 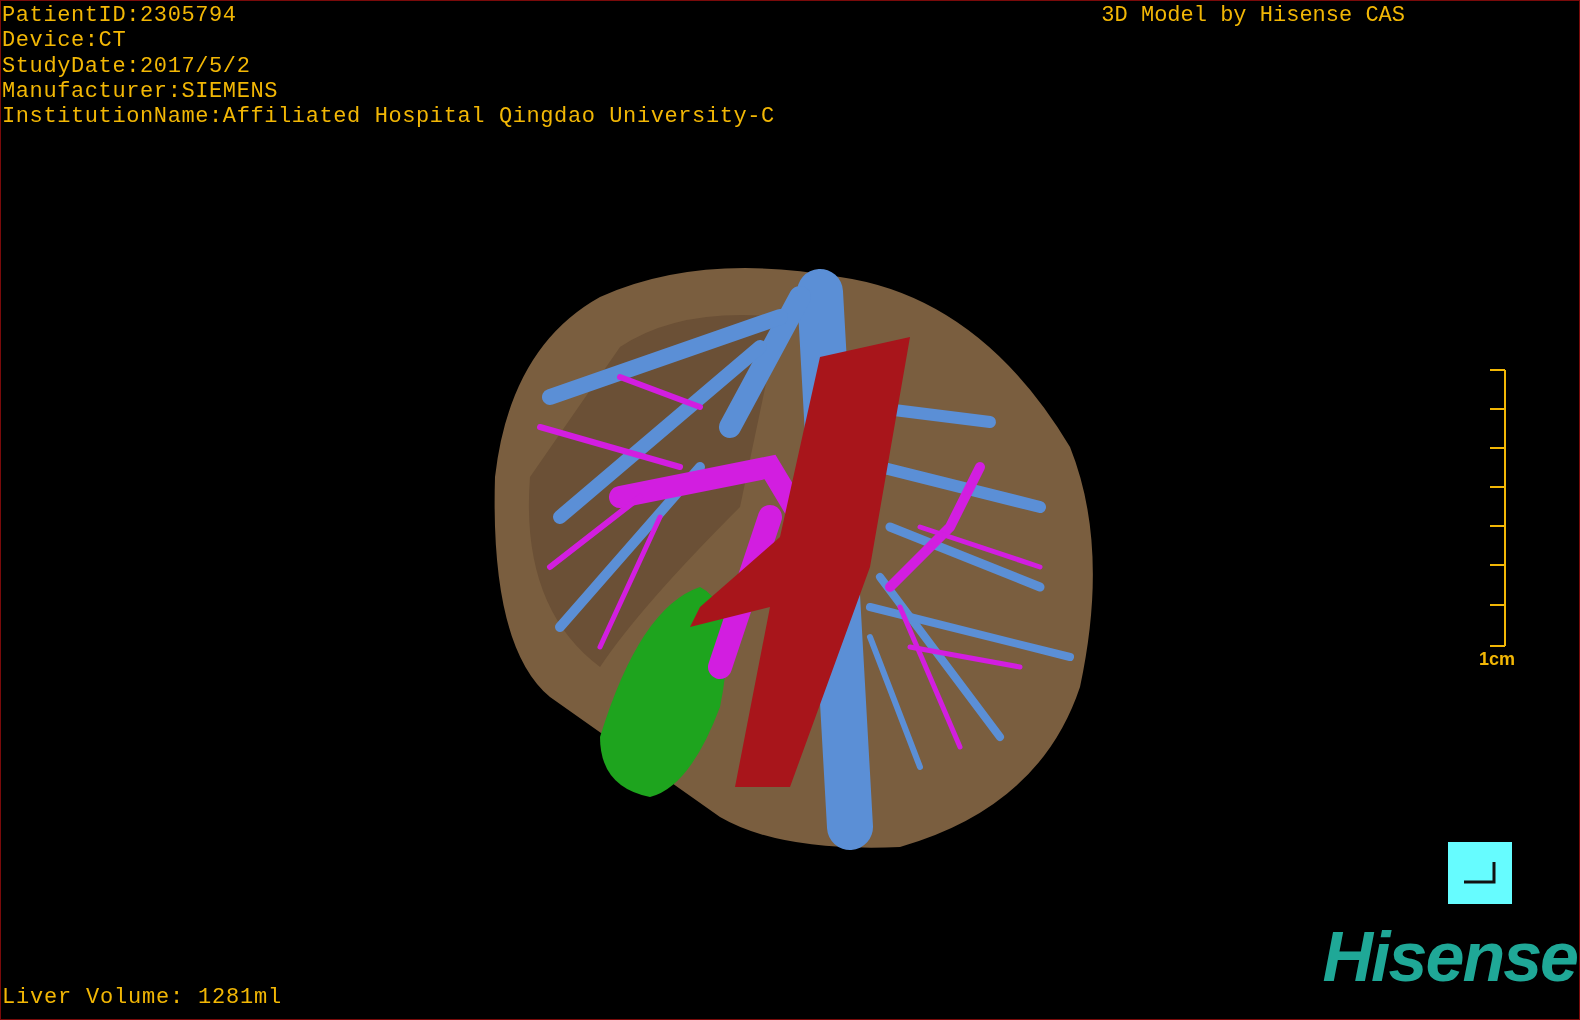 I want to click on patient-info-line: InstitutionName:Affiliated Hospital Qingdao University-C, so click(x=389, y=117).